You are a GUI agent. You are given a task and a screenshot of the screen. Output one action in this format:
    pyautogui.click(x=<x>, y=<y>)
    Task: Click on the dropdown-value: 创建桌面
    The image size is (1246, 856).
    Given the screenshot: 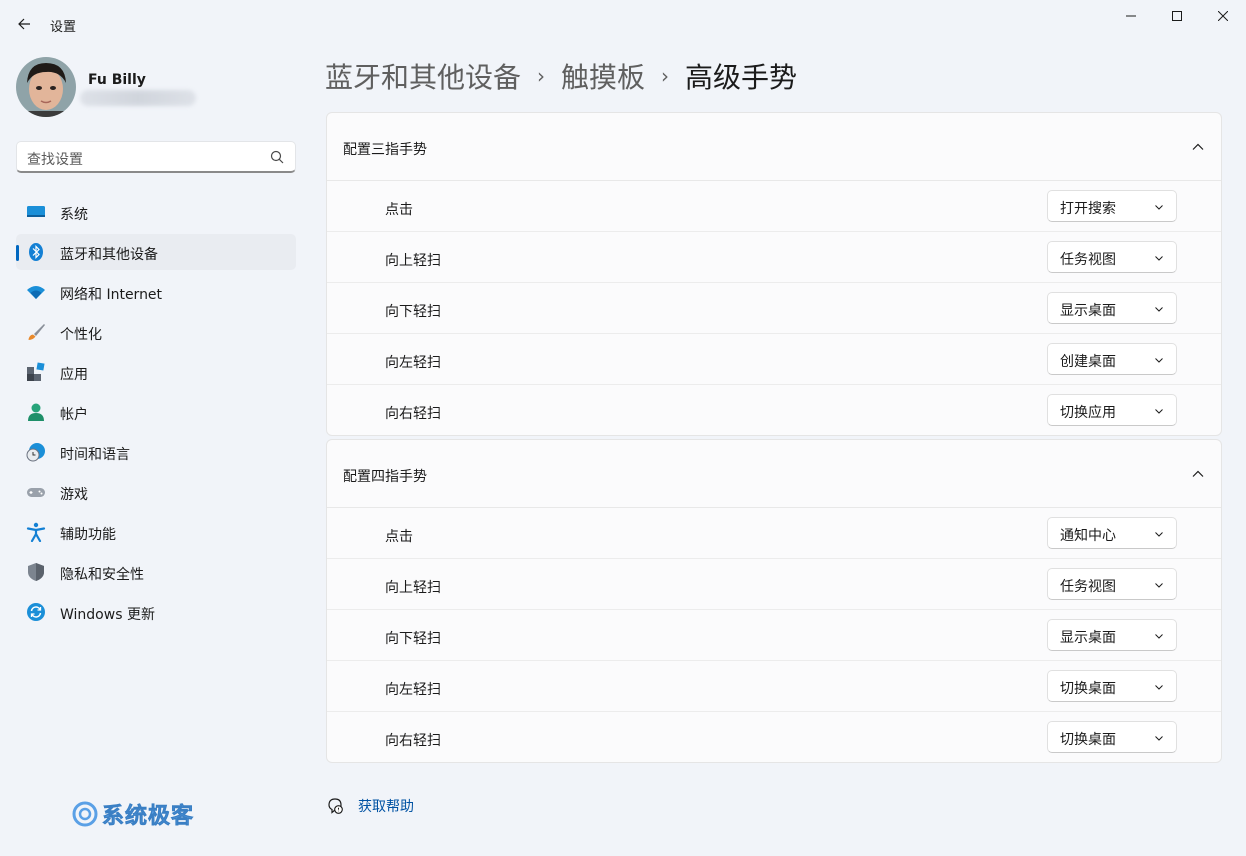 What is the action you would take?
    pyautogui.click(x=1088, y=362)
    